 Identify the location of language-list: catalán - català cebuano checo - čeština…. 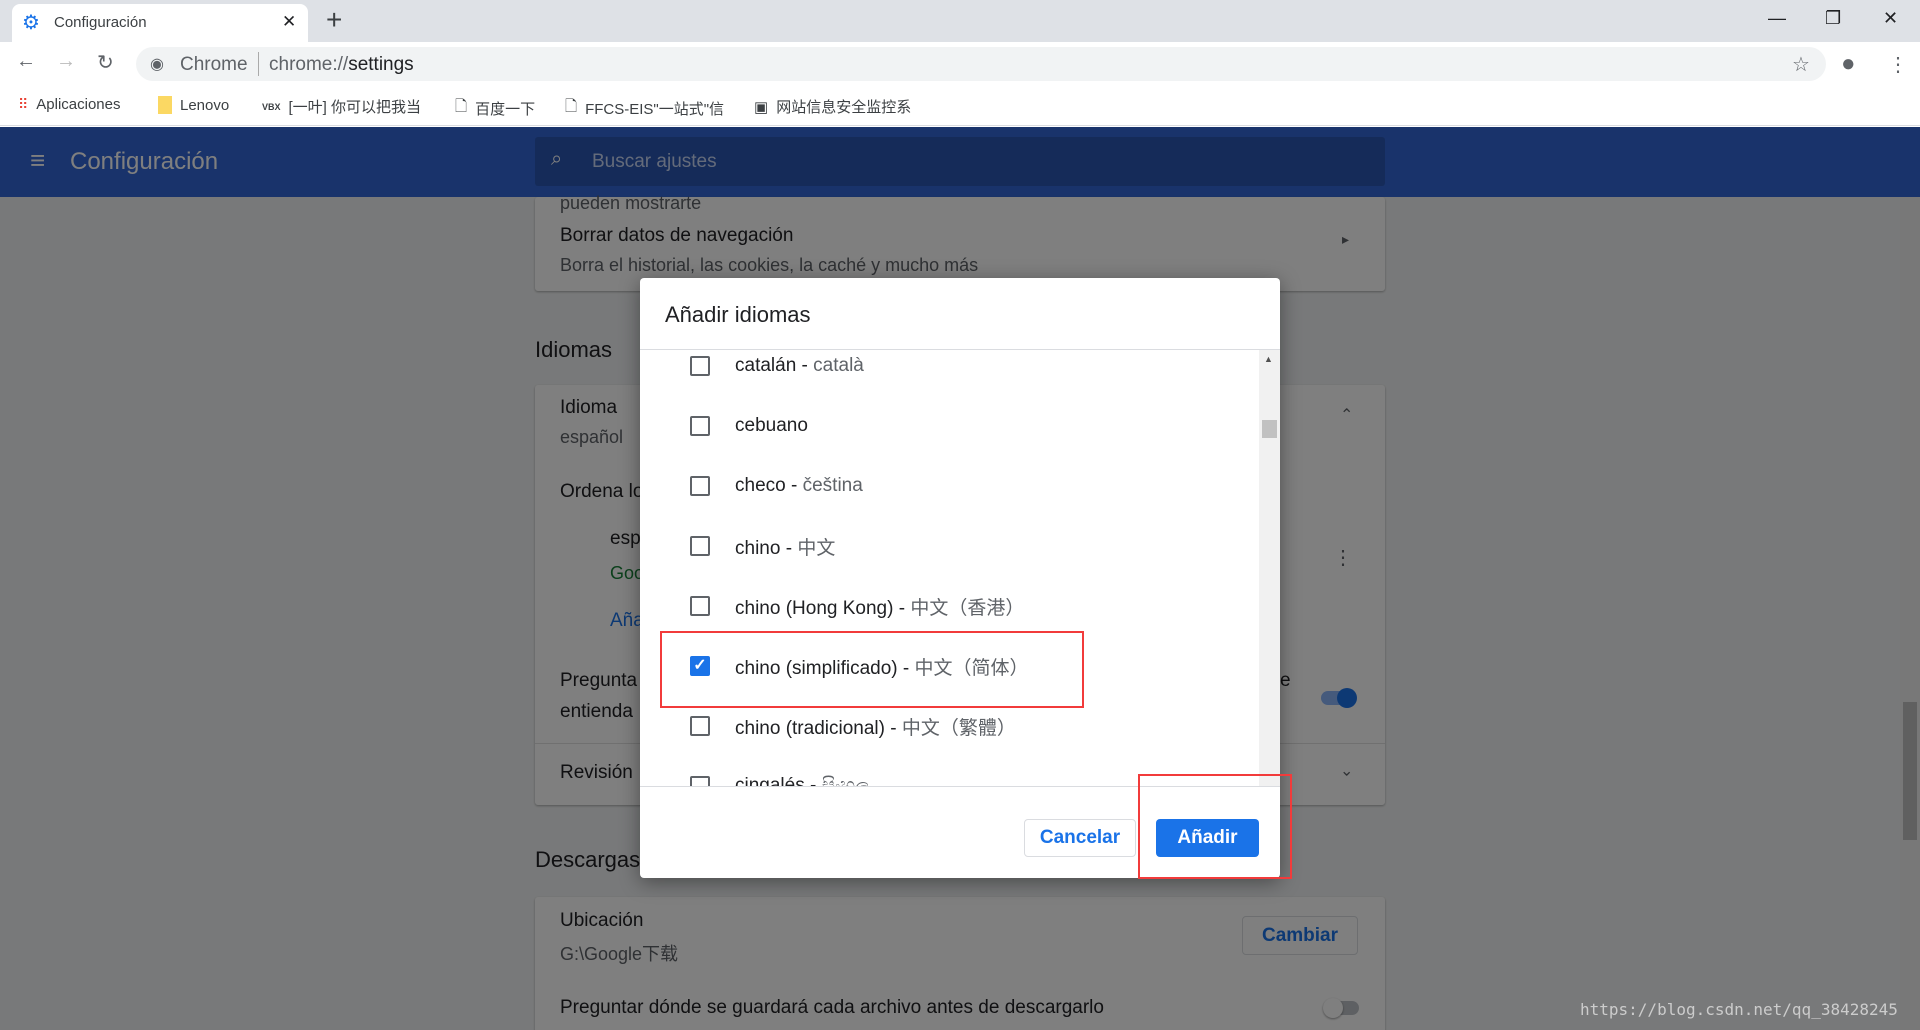
(960, 568).